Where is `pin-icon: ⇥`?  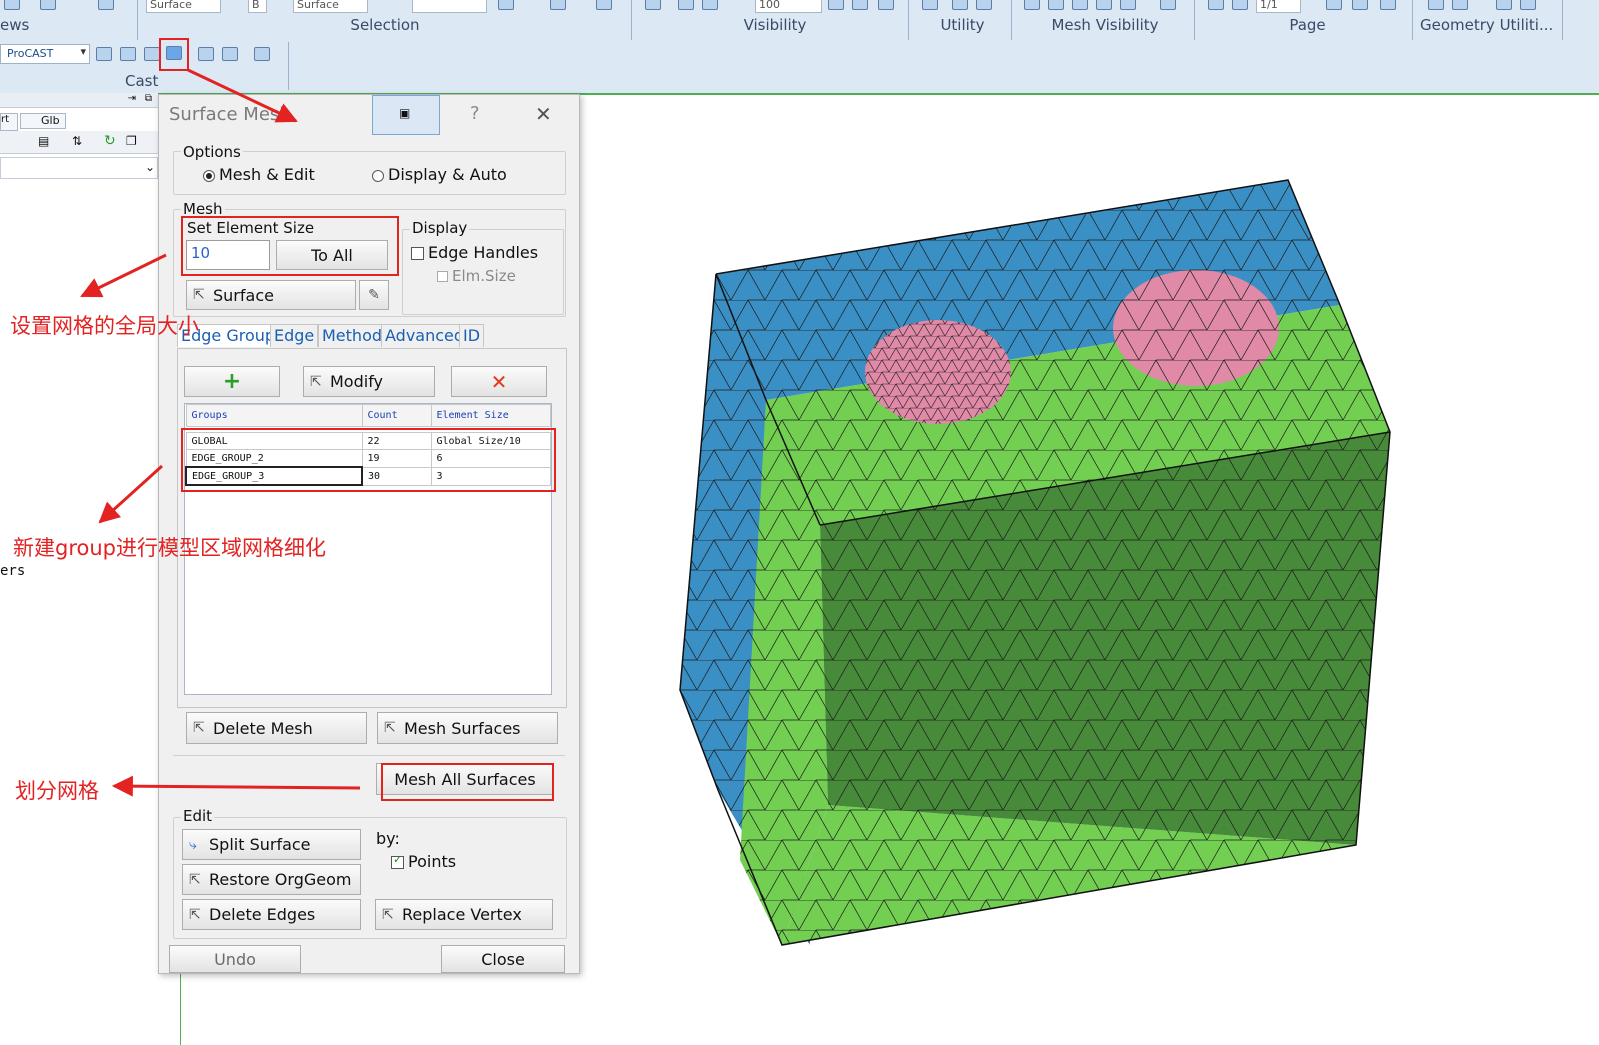 pin-icon: ⇥ is located at coordinates (132, 98).